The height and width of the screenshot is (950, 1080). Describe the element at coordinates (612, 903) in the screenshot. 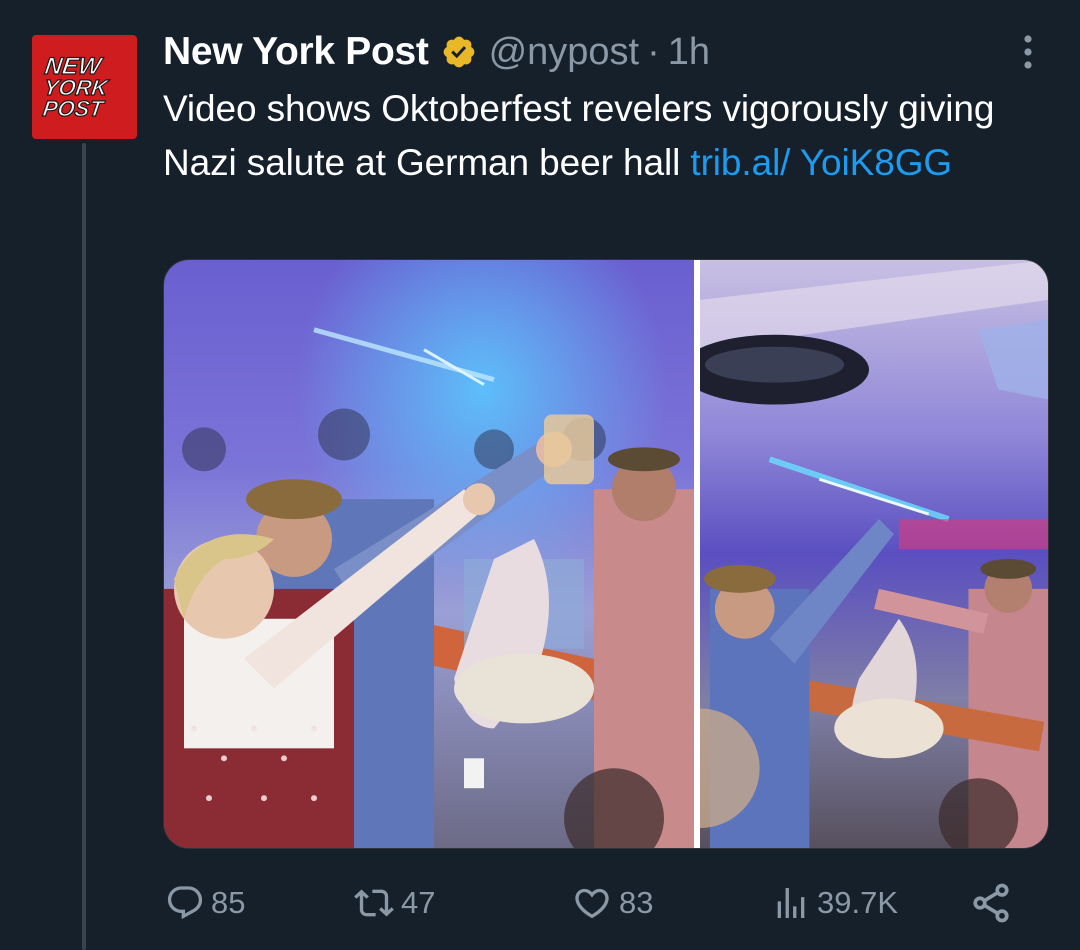

I see `like-button: 83` at that location.